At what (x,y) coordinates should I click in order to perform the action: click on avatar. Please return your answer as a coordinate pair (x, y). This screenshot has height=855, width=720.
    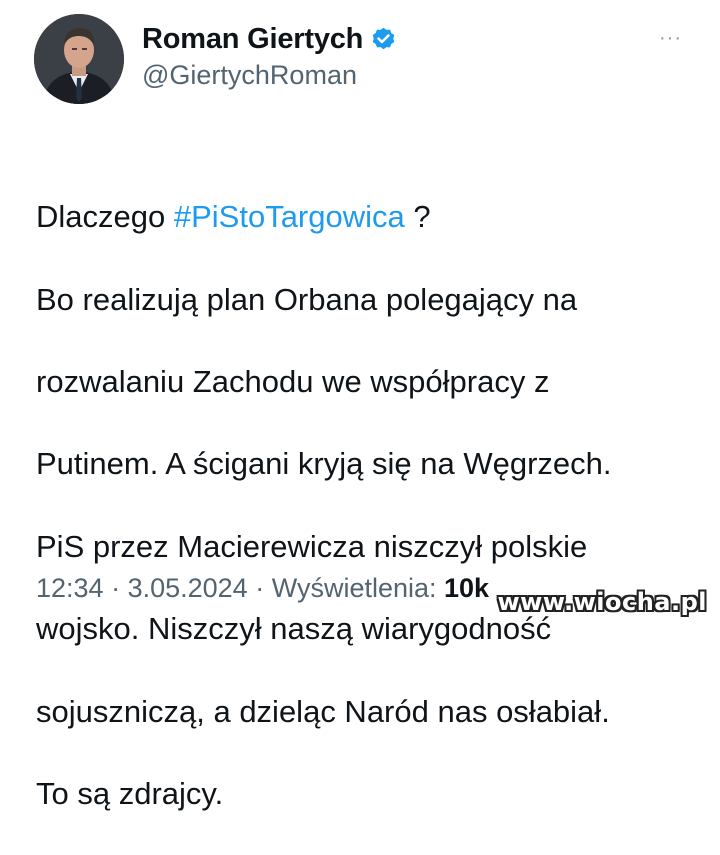
    Looking at the image, I should click on (79, 59).